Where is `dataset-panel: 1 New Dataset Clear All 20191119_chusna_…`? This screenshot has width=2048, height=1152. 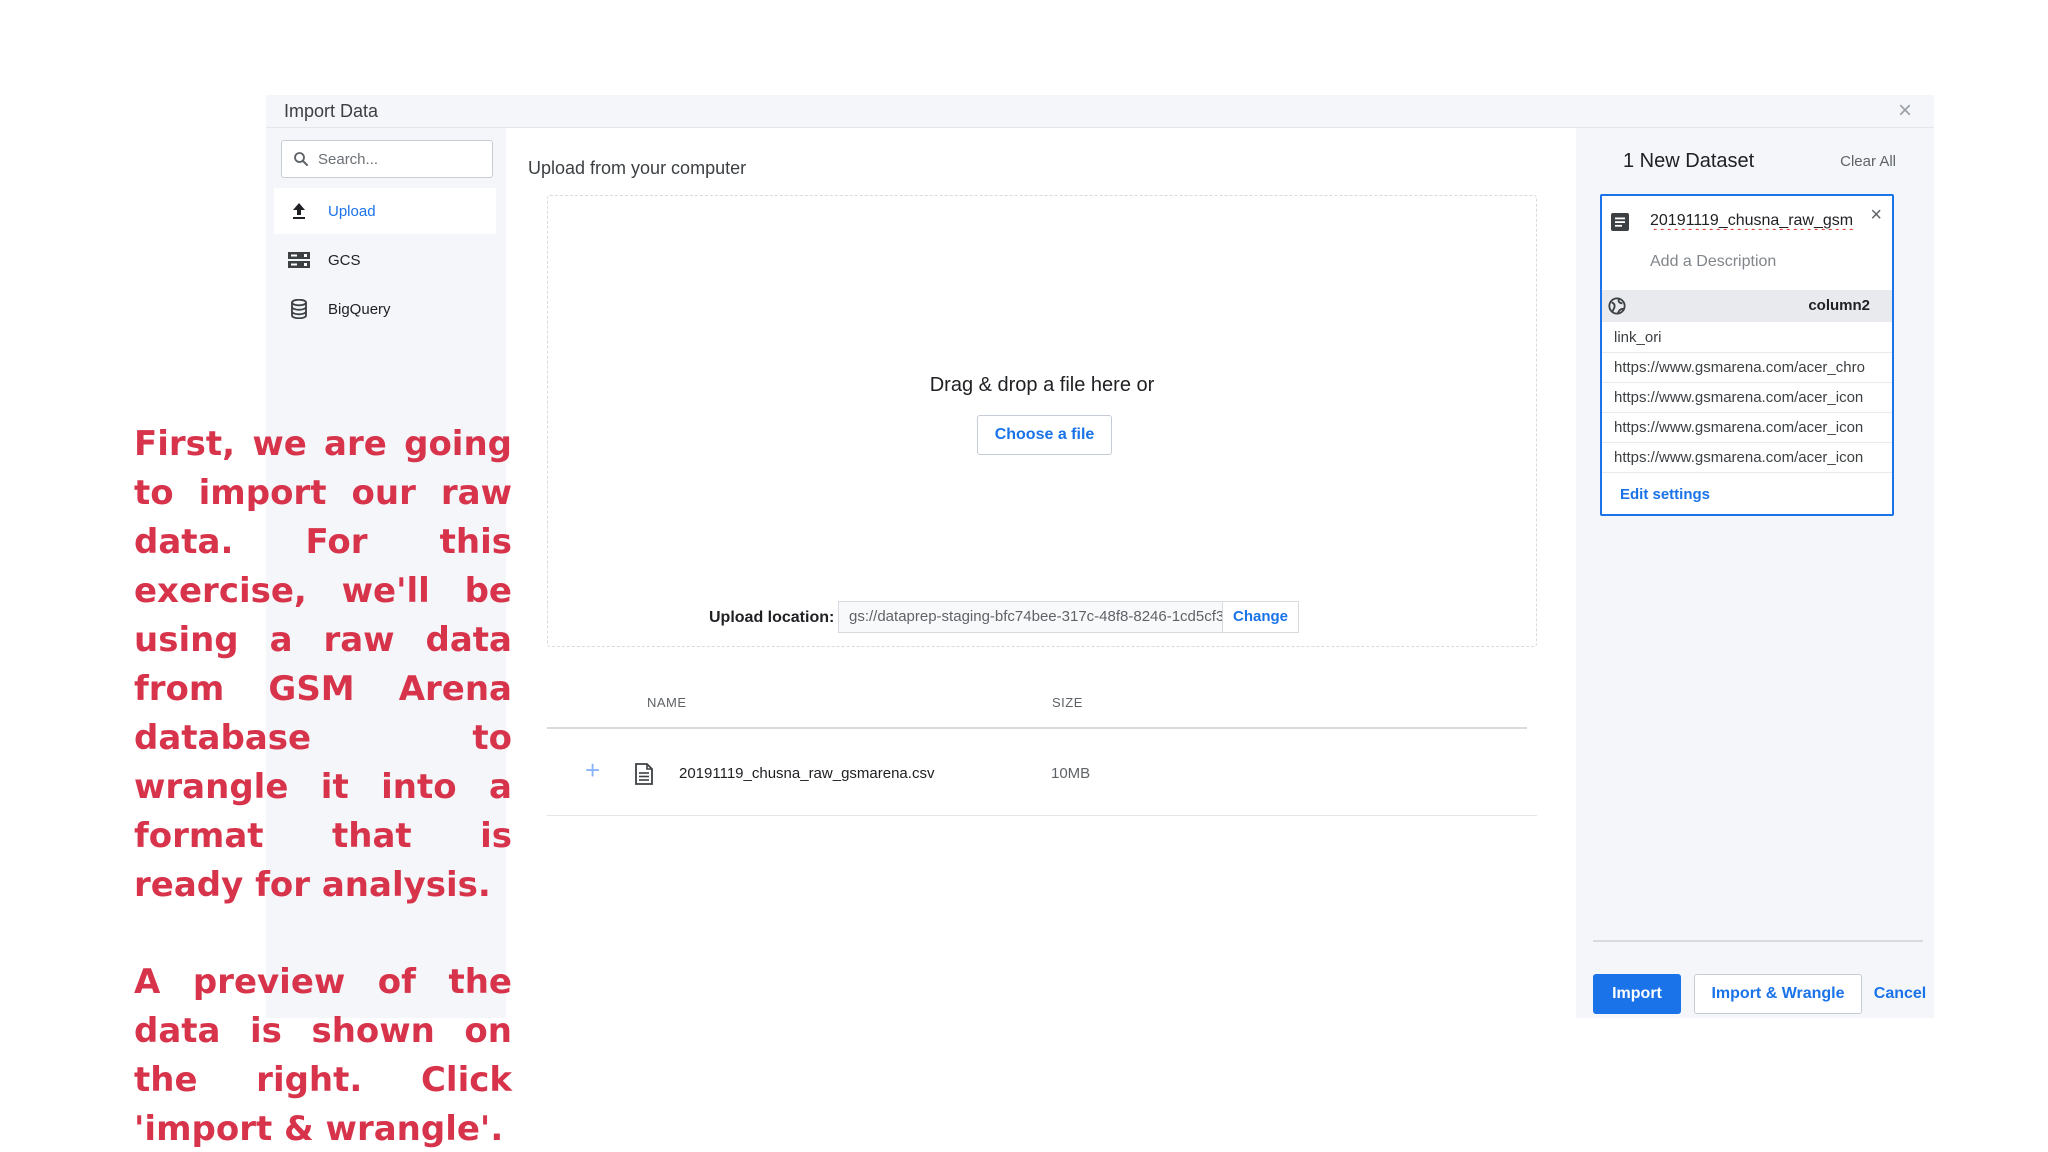
dataset-panel: 1 New Dataset Clear All 20191119_chusna_… is located at coordinates (1755, 573).